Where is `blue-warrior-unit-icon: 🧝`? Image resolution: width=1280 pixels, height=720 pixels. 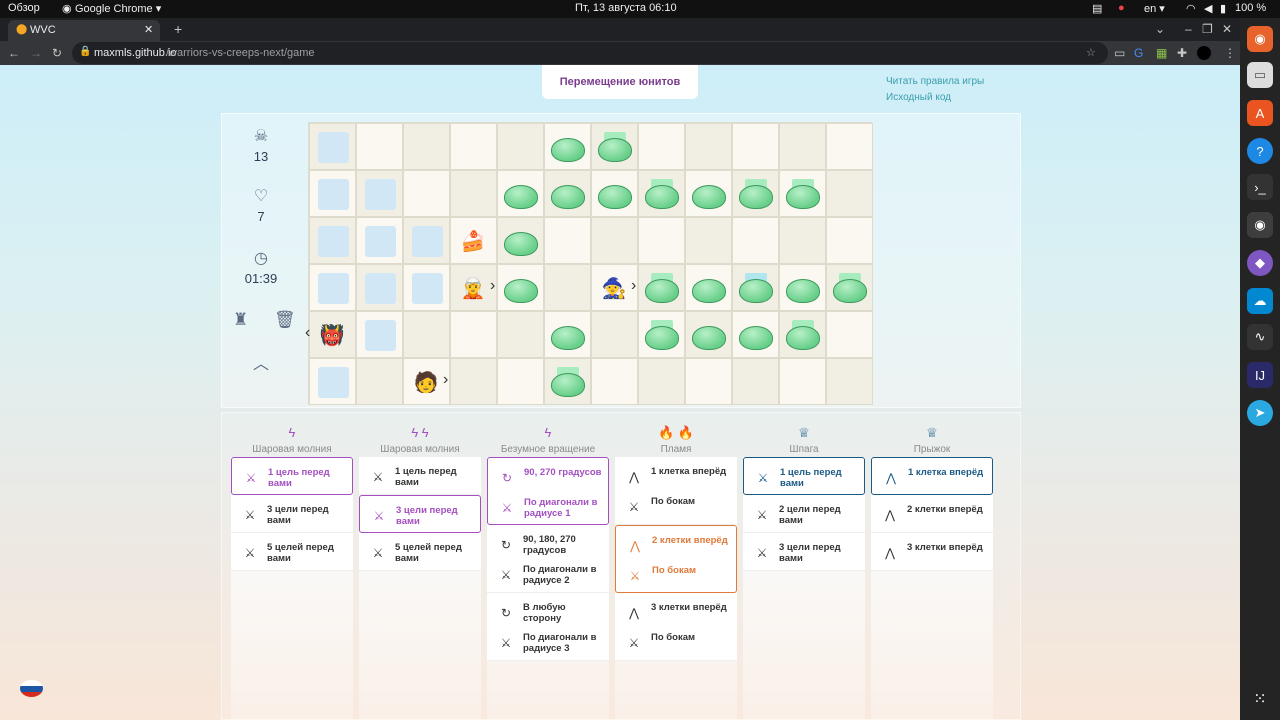 blue-warrior-unit-icon: 🧝 is located at coordinates (473, 288).